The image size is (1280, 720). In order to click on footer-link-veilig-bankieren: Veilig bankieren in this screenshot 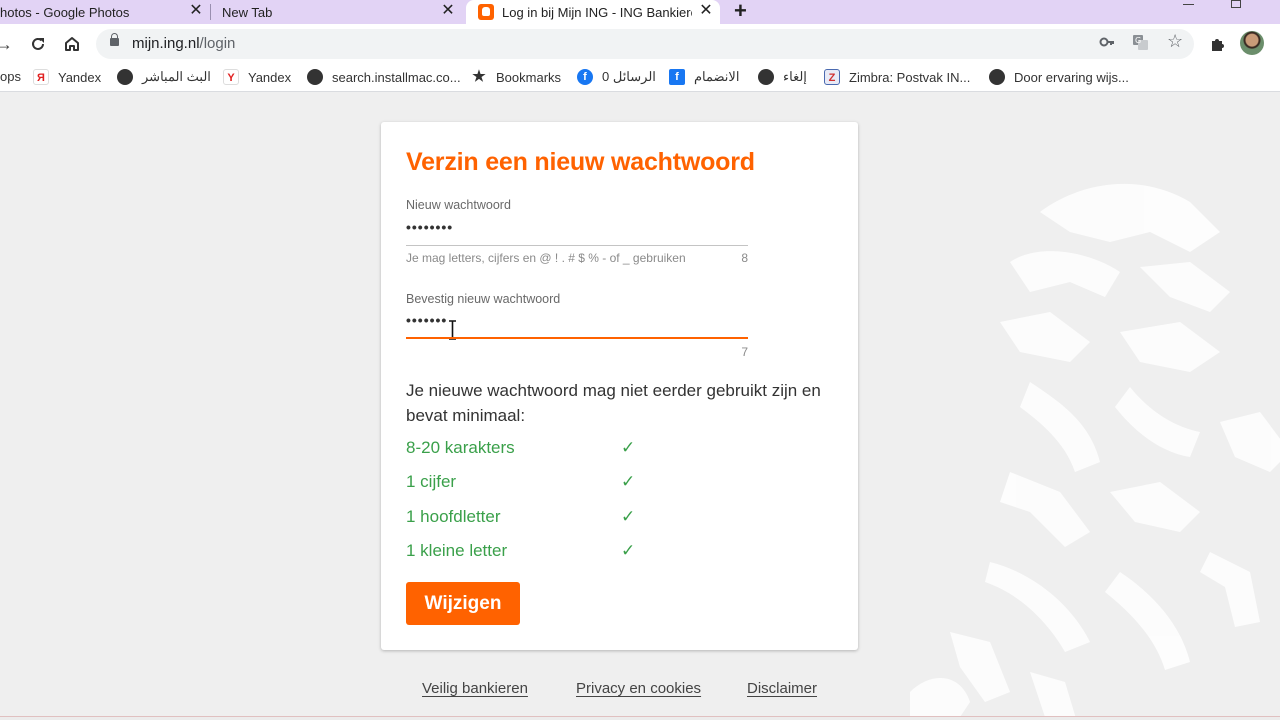, I will do `click(475, 688)`.